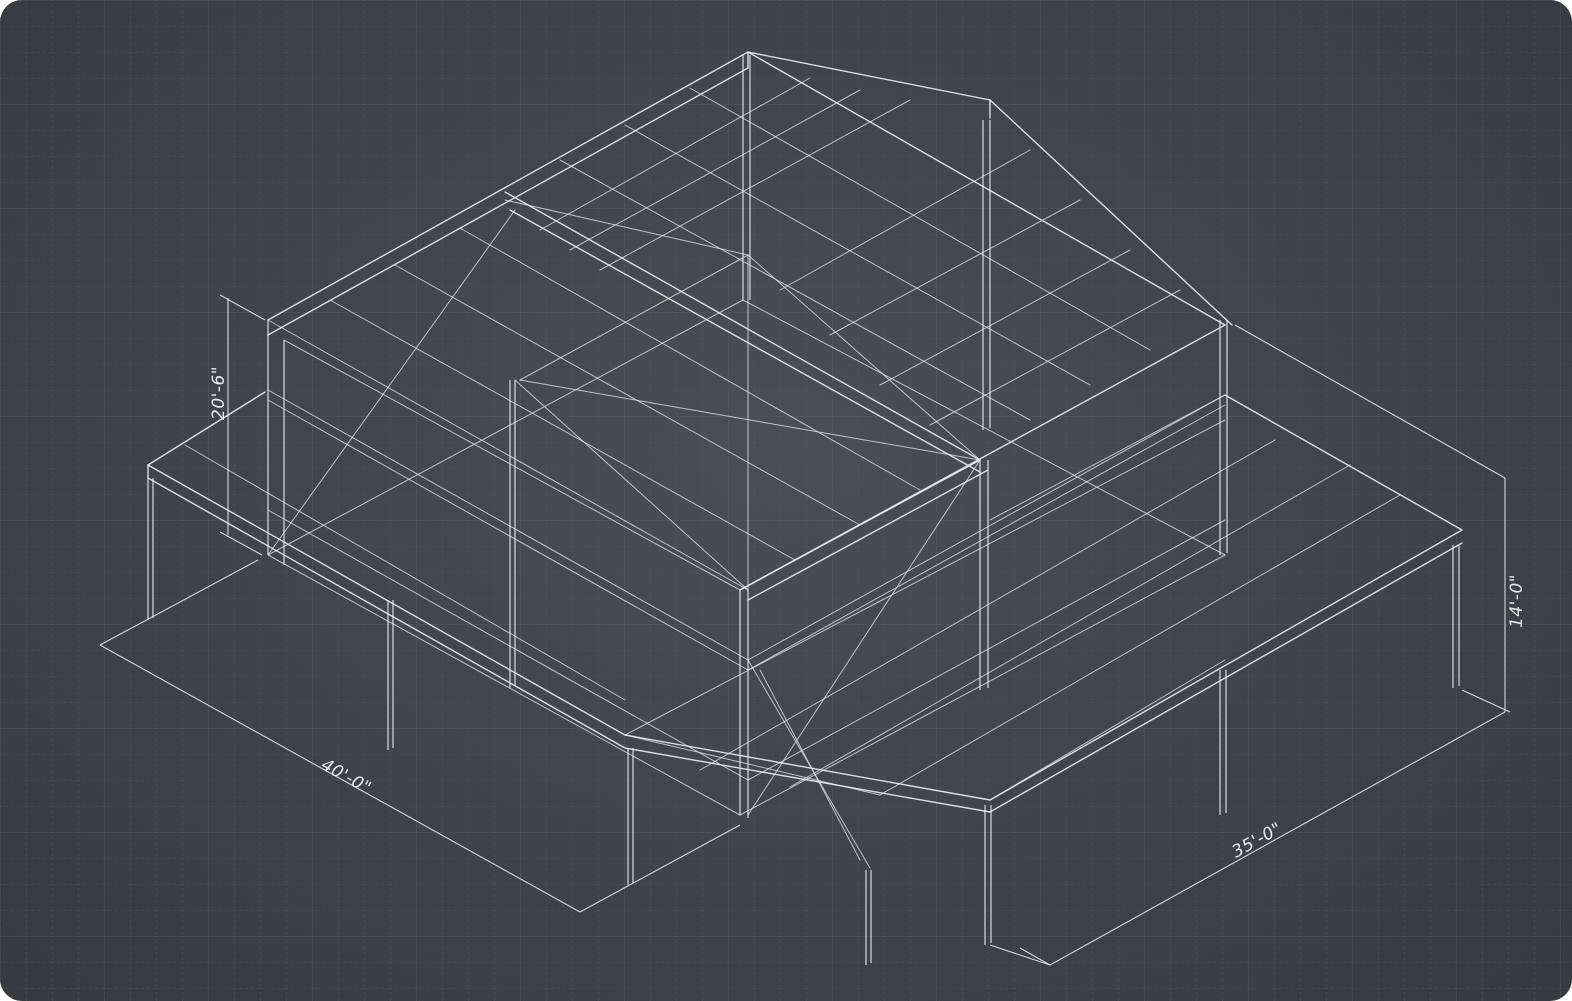  What do you see at coordinates (219, 393) in the screenshot?
I see `dimension-wall-height-label: 20'-6"` at bounding box center [219, 393].